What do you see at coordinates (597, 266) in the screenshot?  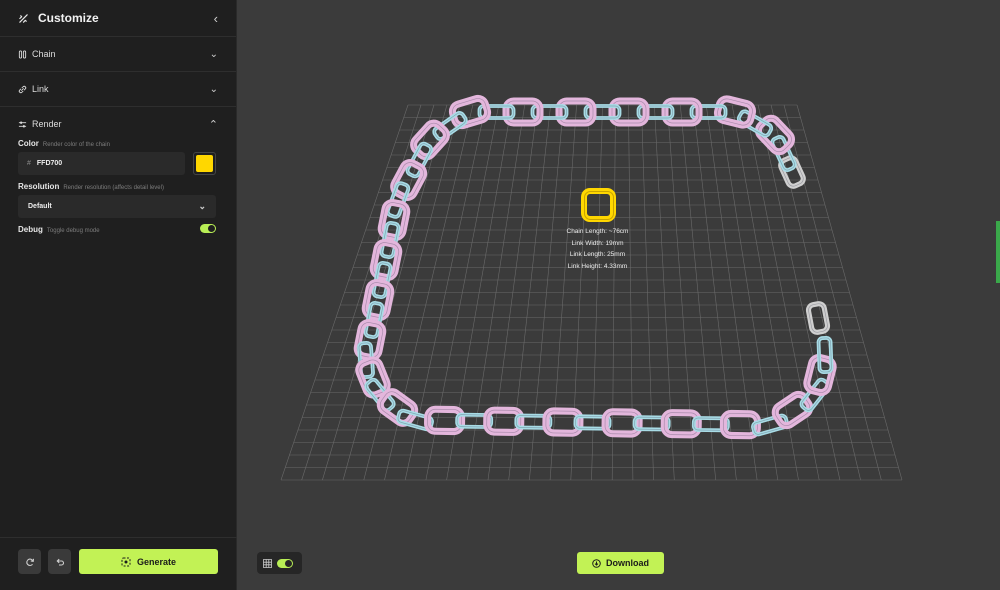 I see `link-height-text: Link Height: 4.33mm` at bounding box center [597, 266].